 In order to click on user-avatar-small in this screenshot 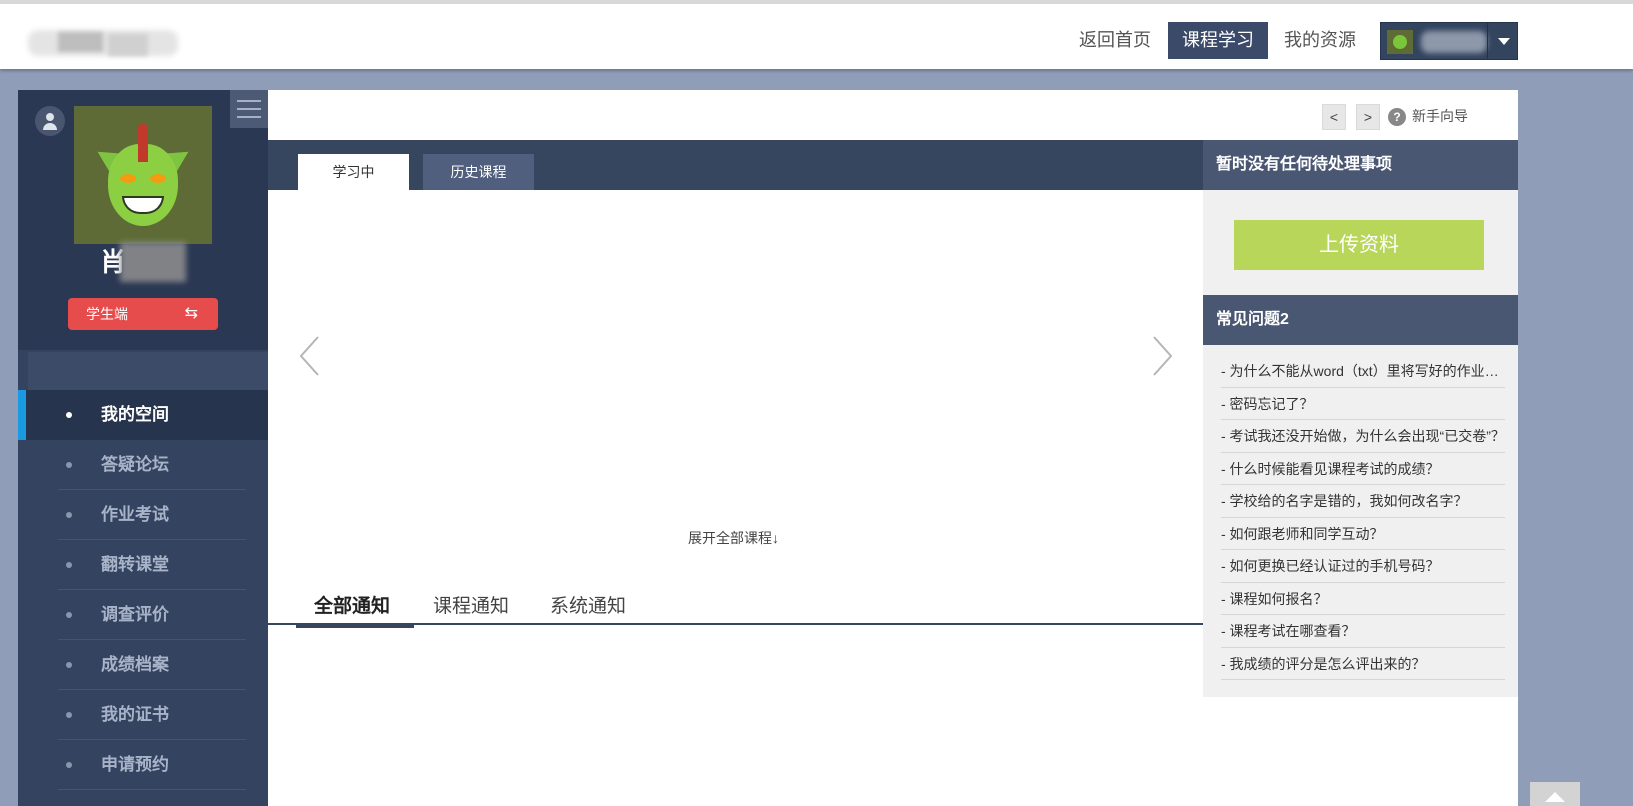, I will do `click(1400, 42)`.